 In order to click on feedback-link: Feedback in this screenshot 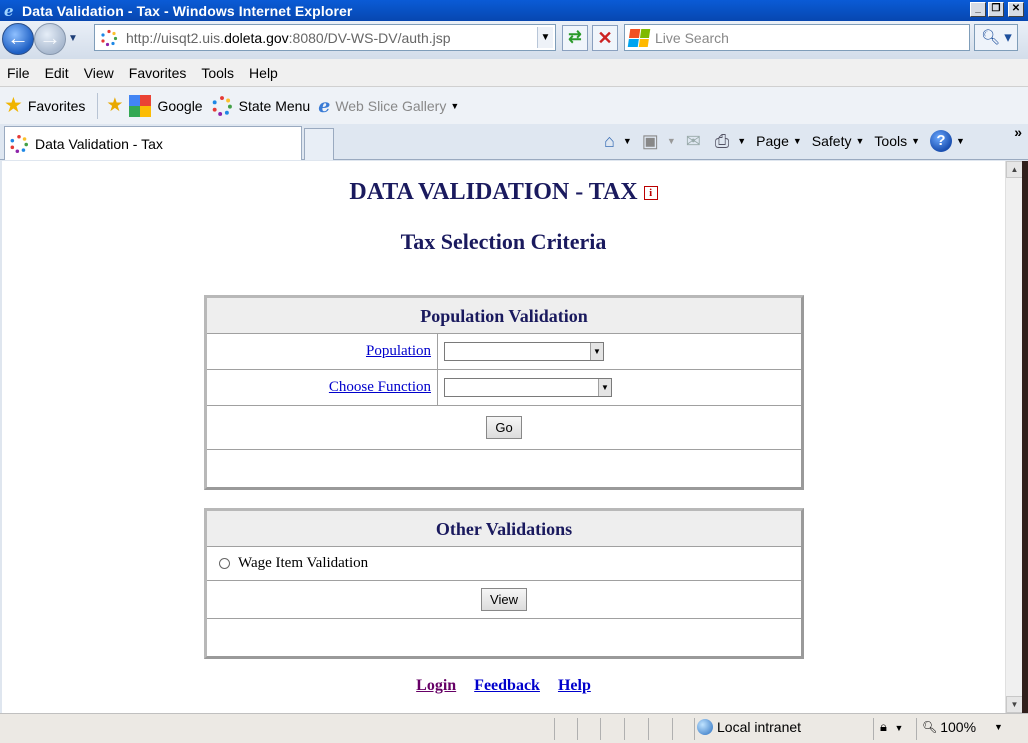, I will do `click(507, 685)`.